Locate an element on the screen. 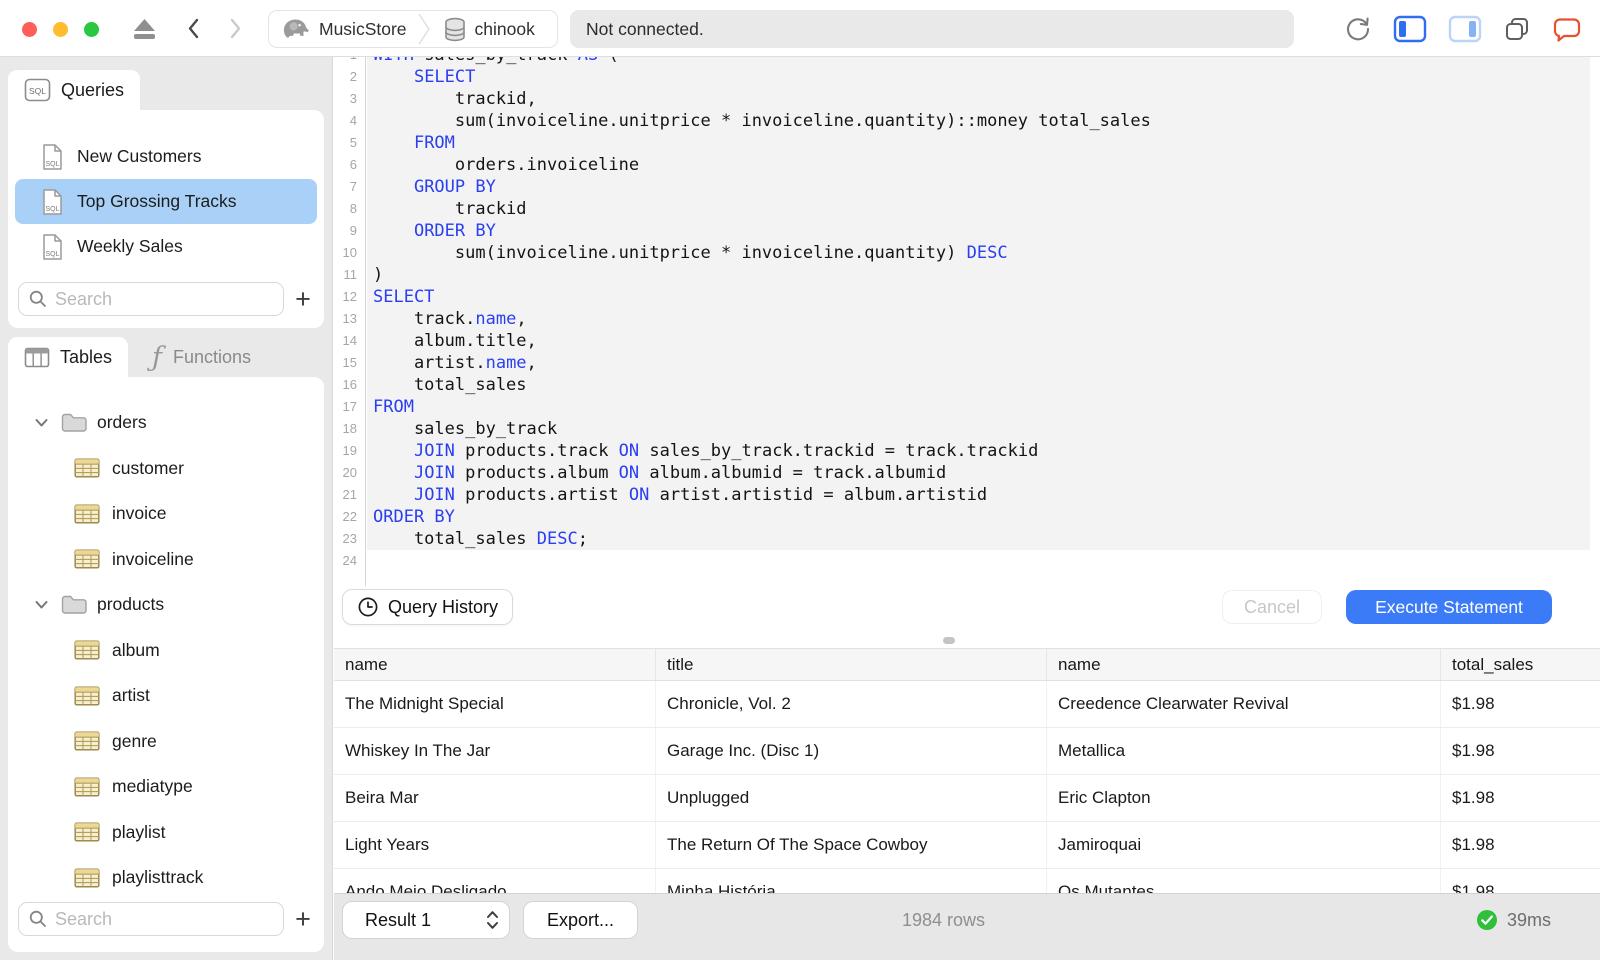 Image resolution: width=1600 pixels, height=960 pixels. eject-button is located at coordinates (144, 28).